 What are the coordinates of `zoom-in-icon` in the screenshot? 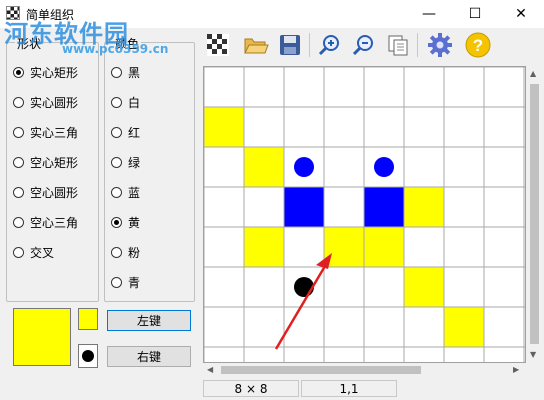 It's located at (330, 45).